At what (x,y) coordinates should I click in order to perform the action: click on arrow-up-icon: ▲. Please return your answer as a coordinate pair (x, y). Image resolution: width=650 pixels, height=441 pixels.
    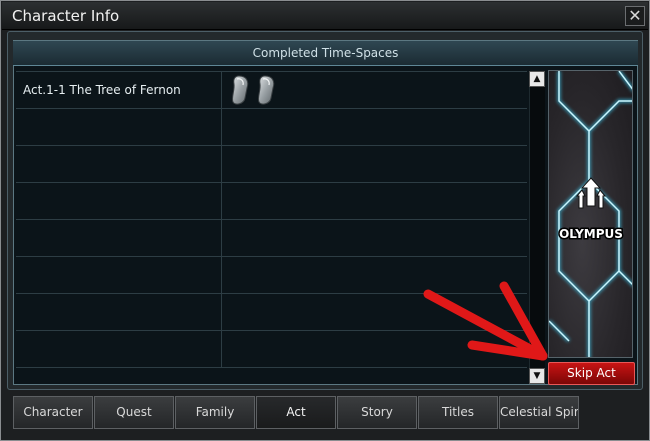
    Looking at the image, I should click on (537, 79).